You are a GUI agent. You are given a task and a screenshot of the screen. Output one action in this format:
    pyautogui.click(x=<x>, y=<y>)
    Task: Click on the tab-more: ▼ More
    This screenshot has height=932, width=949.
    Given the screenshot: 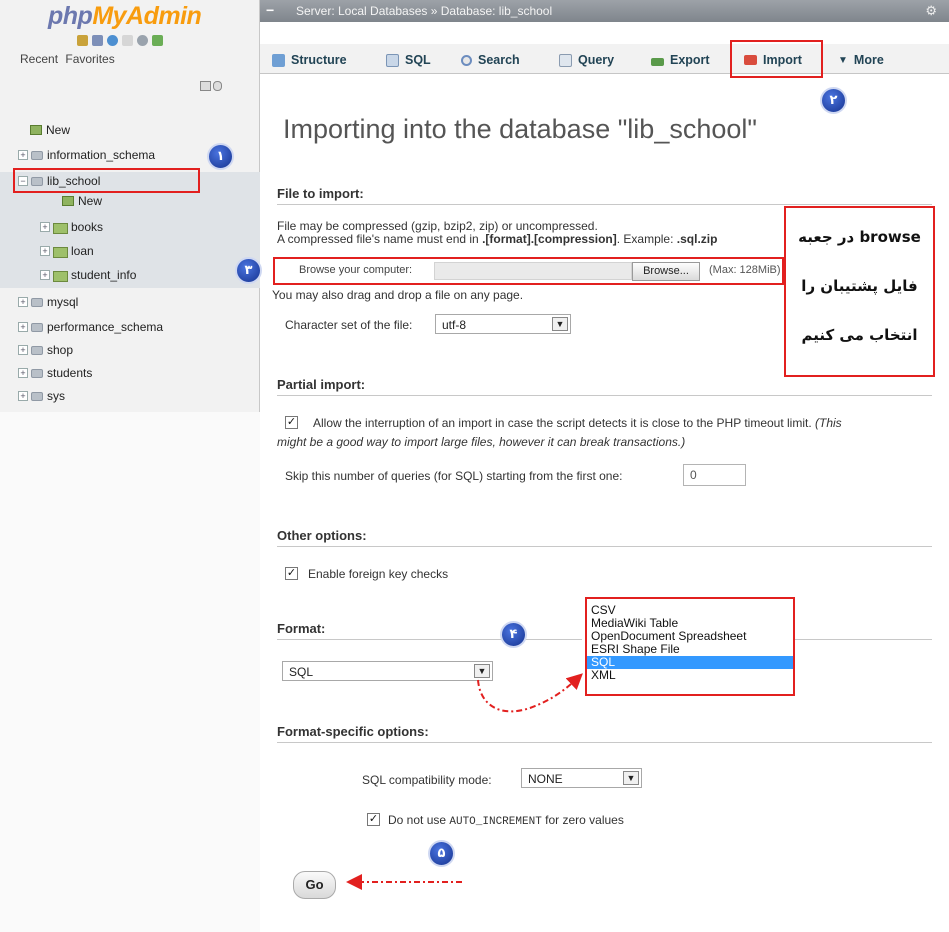 What is the action you would take?
    pyautogui.click(x=861, y=60)
    